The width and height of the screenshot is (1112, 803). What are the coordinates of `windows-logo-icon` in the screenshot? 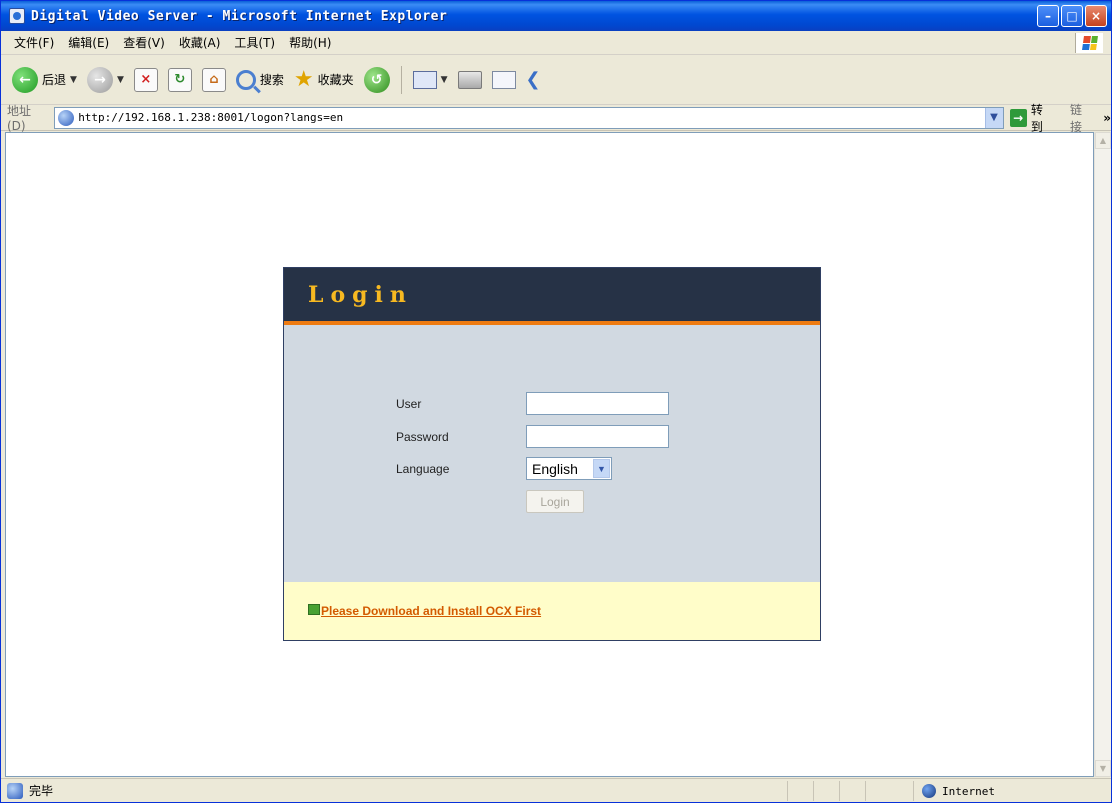 It's located at (1089, 43).